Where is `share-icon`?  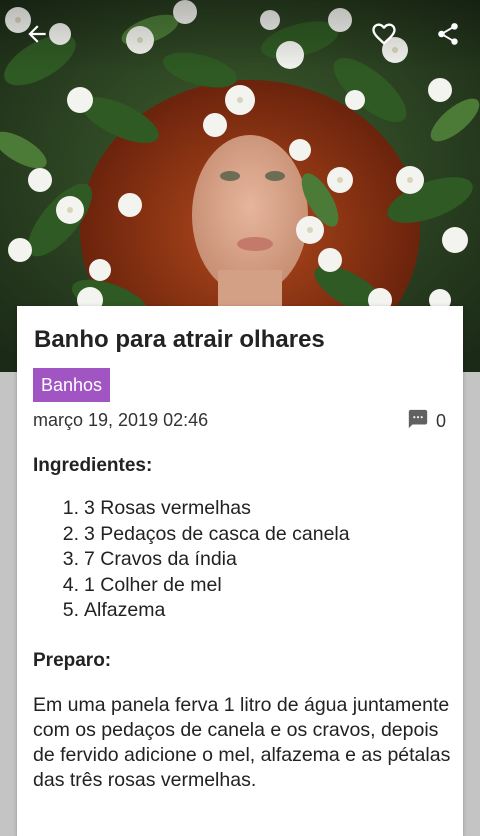
share-icon is located at coordinates (448, 36).